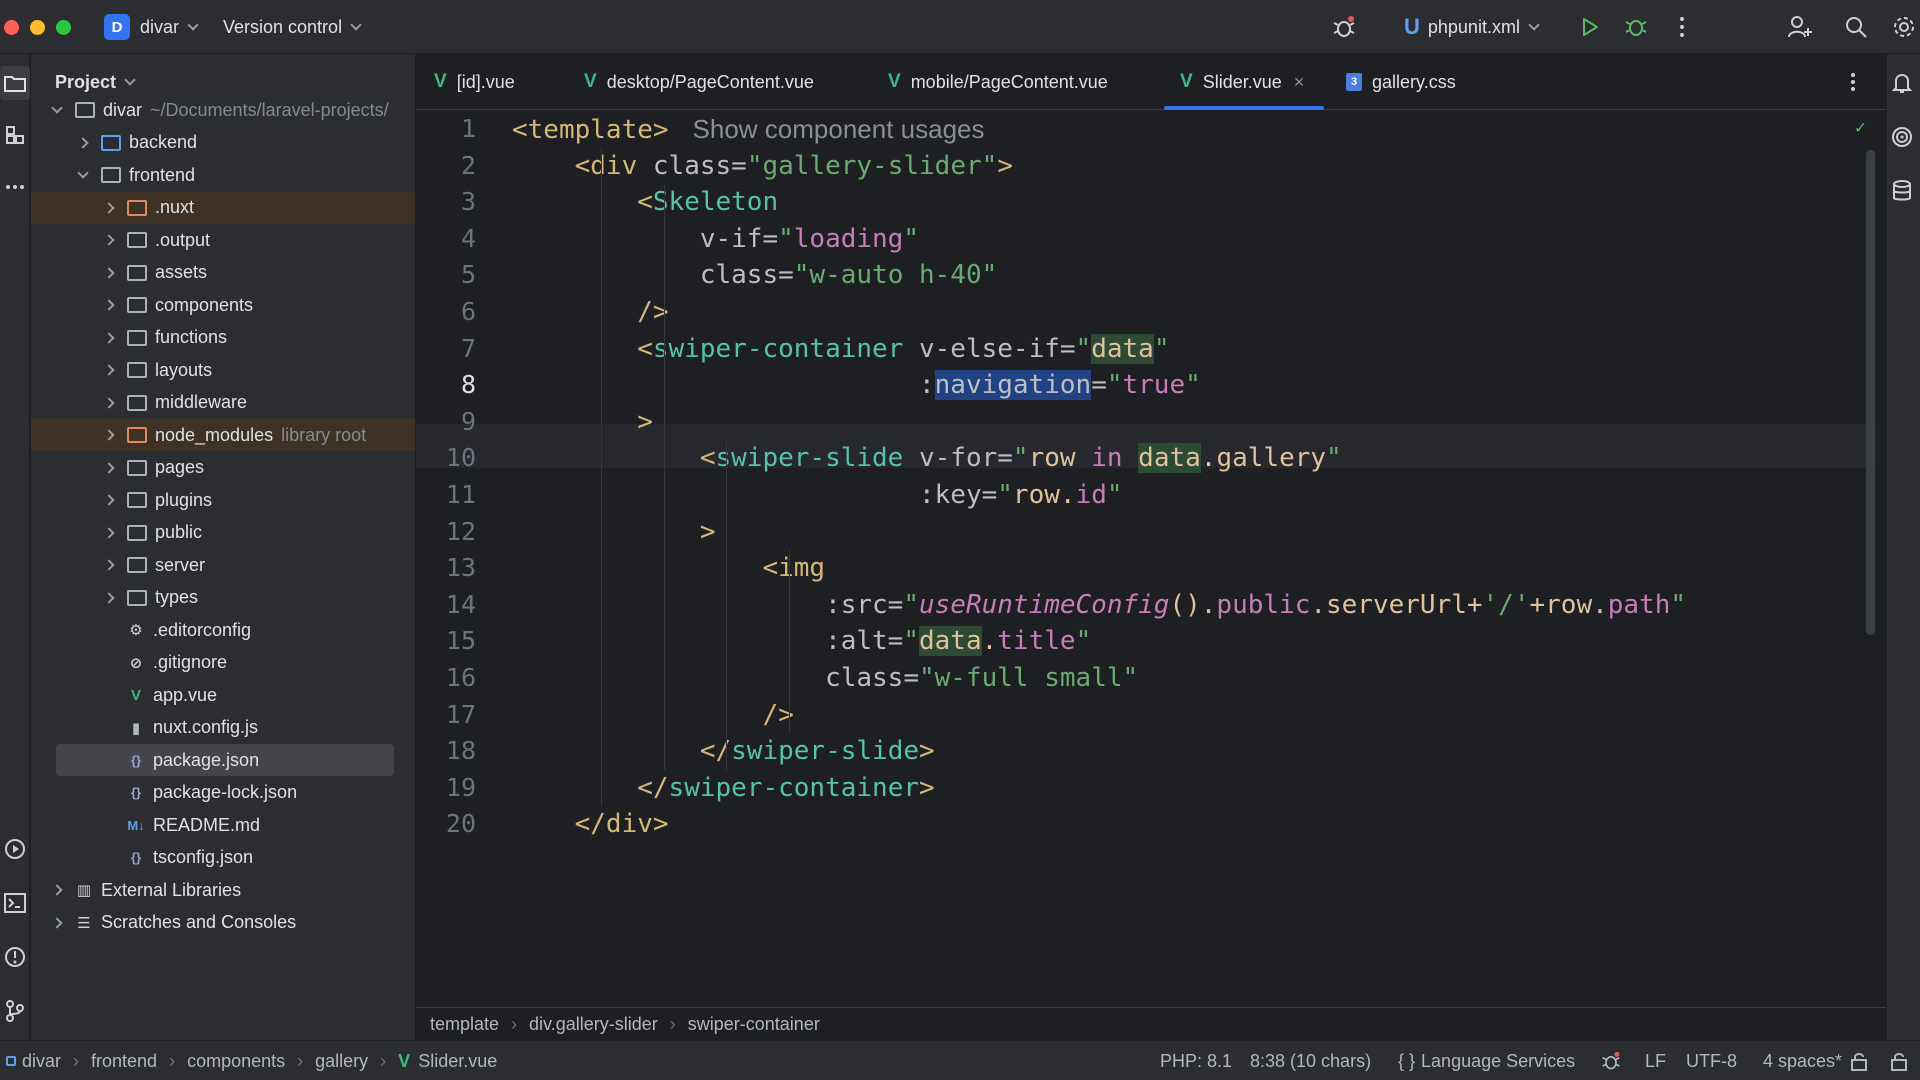 This screenshot has height=1080, width=1920. Describe the element at coordinates (223, 760) in the screenshot. I see `tree-item: {} package.json` at that location.